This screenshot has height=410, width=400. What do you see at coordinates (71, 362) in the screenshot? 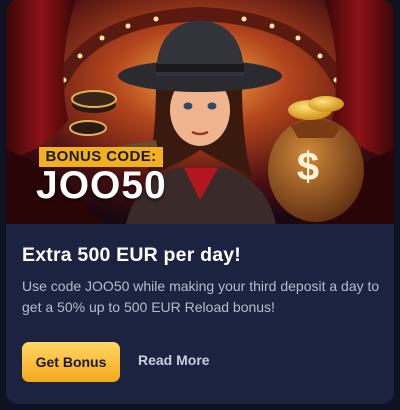
I see `get-bonus-button: Get Bonus` at bounding box center [71, 362].